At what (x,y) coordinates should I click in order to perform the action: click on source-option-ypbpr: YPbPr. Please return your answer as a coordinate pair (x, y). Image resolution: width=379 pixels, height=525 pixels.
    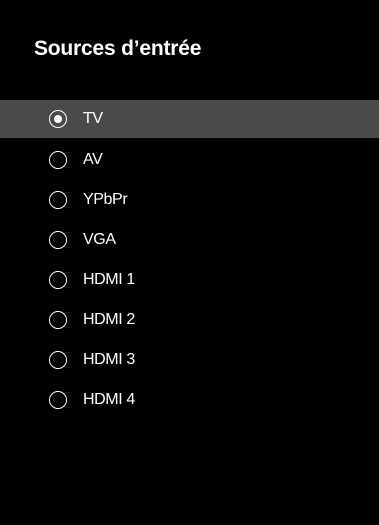
    Looking at the image, I should click on (189, 200).